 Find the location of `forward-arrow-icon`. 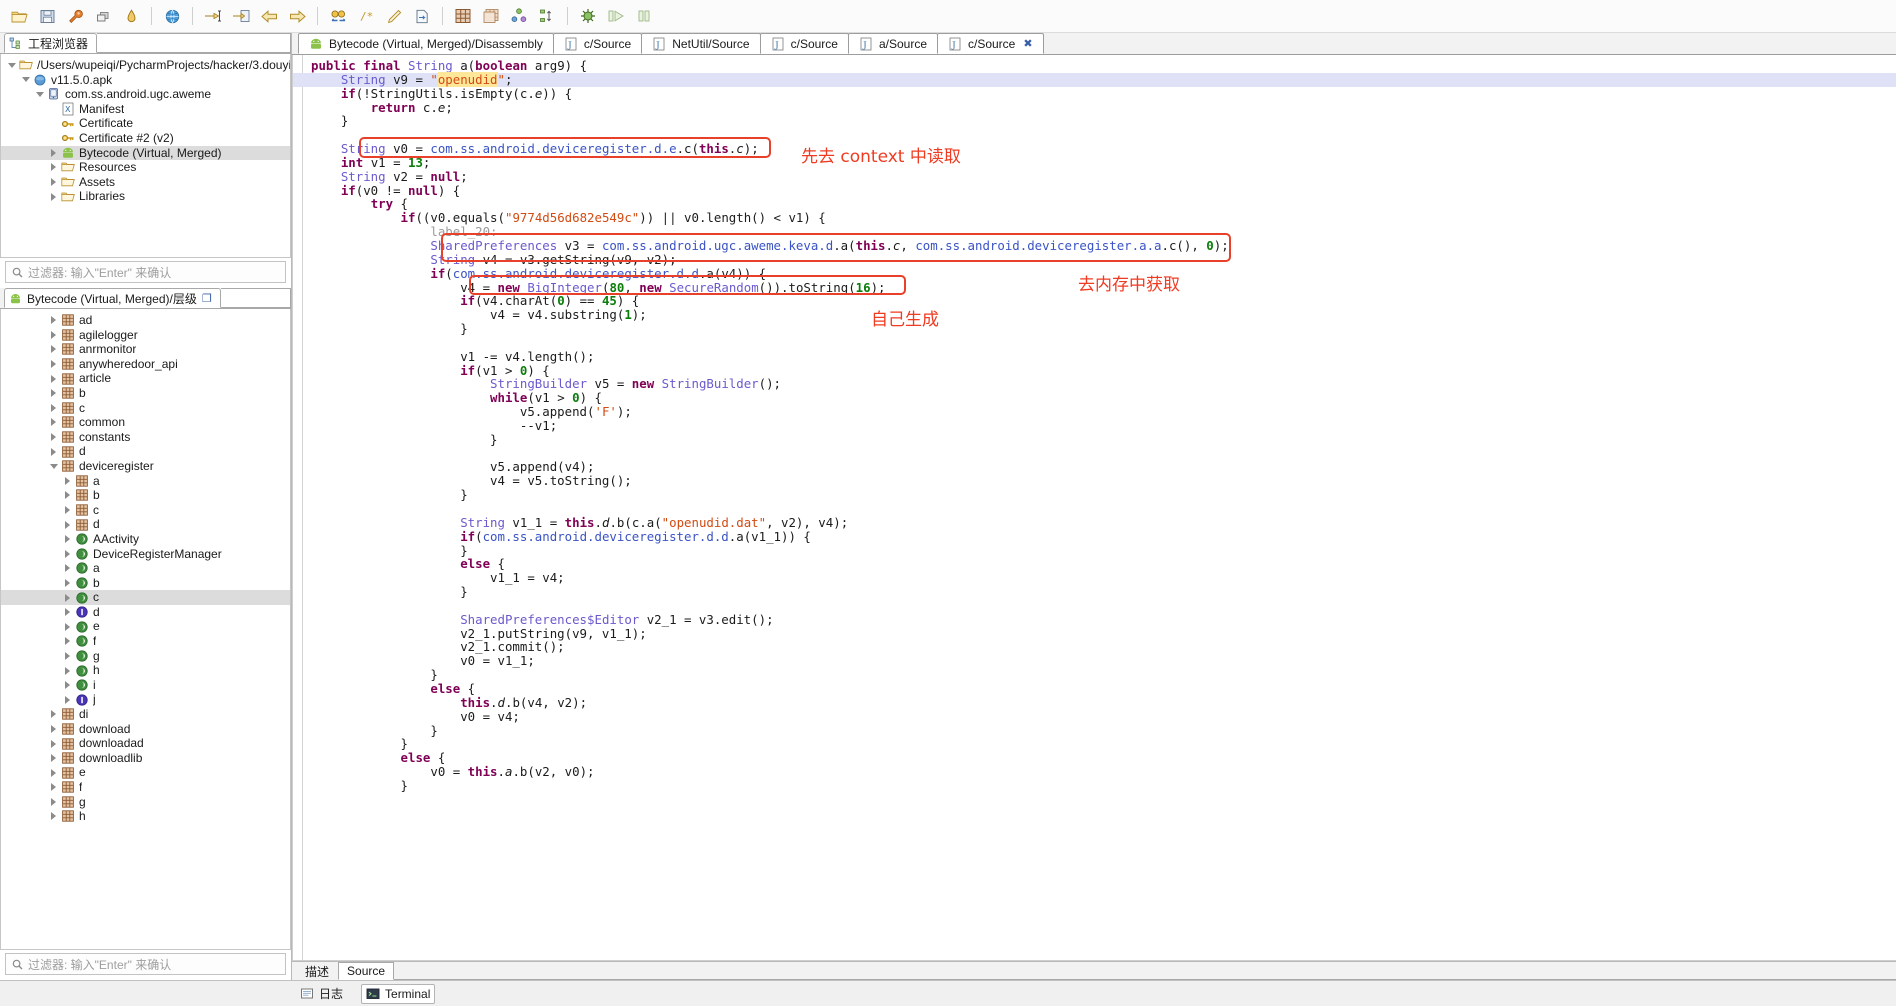

forward-arrow-icon is located at coordinates (297, 16).